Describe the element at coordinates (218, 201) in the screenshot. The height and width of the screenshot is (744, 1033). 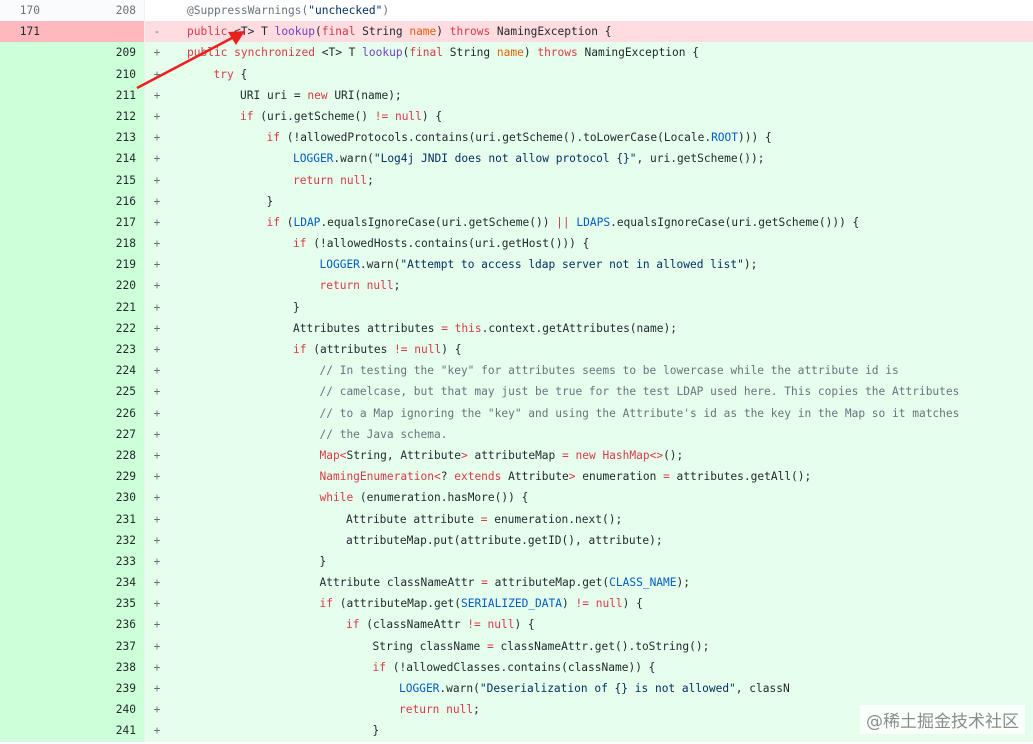
I see `code-line: }` at that location.